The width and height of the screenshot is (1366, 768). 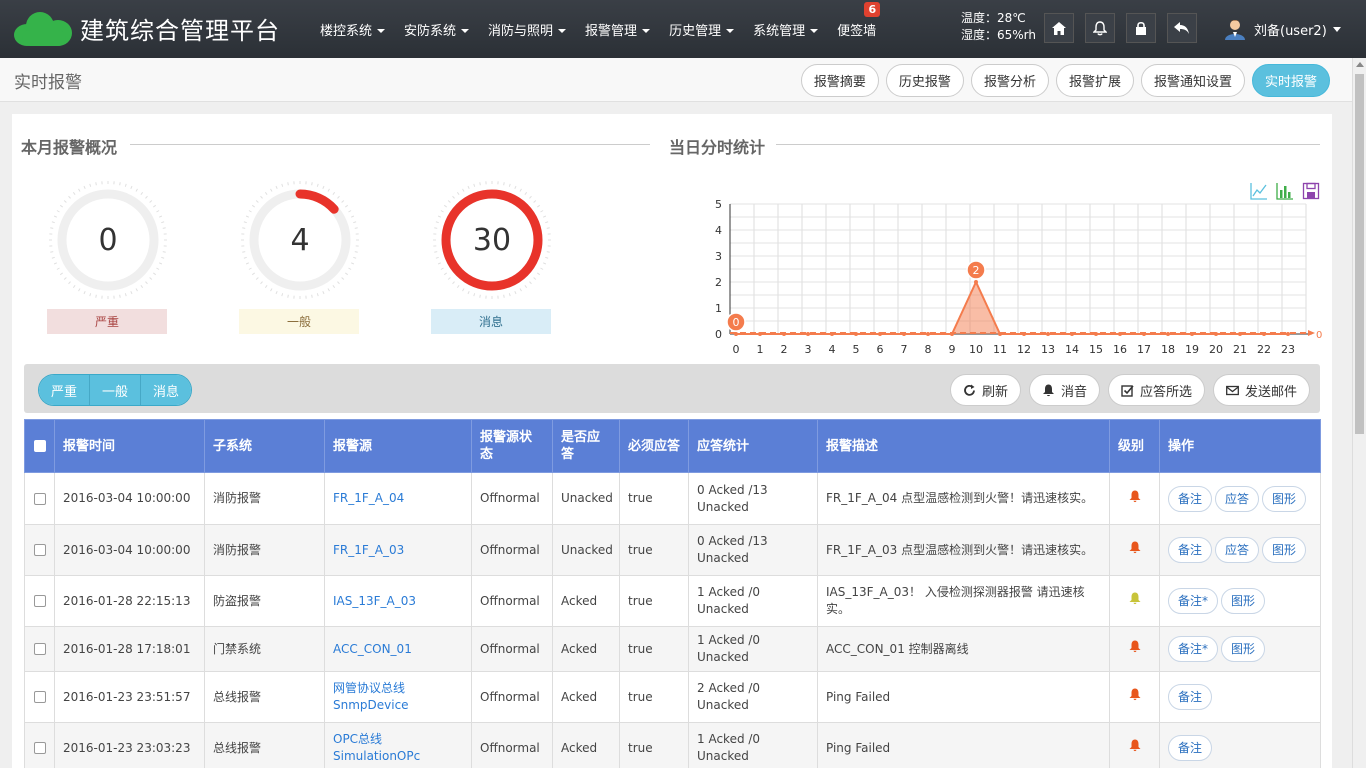 What do you see at coordinates (985, 390) in the screenshot?
I see `refresh-button: 刷新` at bounding box center [985, 390].